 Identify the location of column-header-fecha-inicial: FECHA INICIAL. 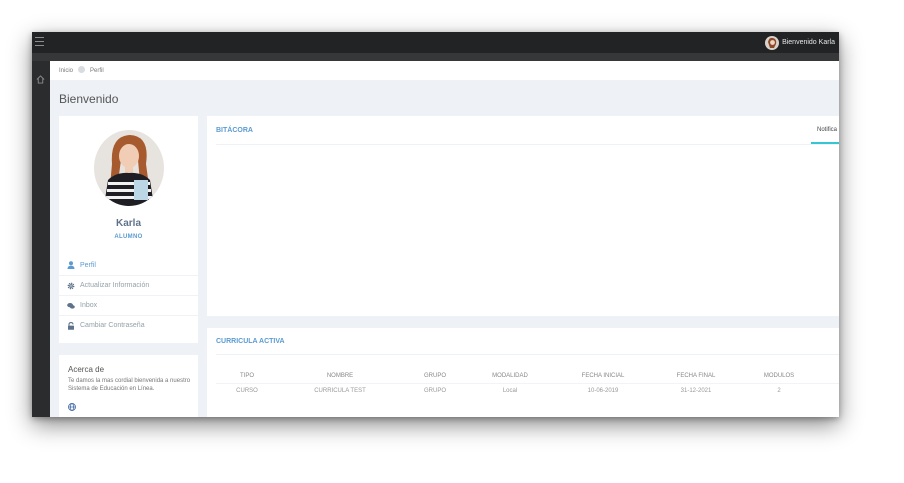
(603, 376).